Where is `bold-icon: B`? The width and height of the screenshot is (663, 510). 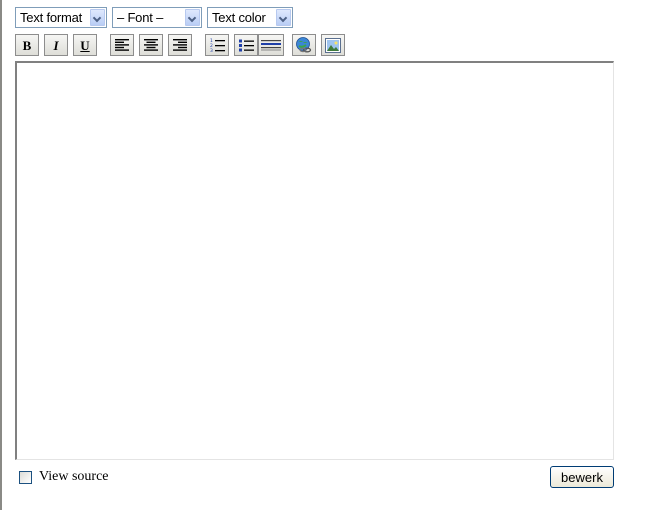
bold-icon: B is located at coordinates (27, 45).